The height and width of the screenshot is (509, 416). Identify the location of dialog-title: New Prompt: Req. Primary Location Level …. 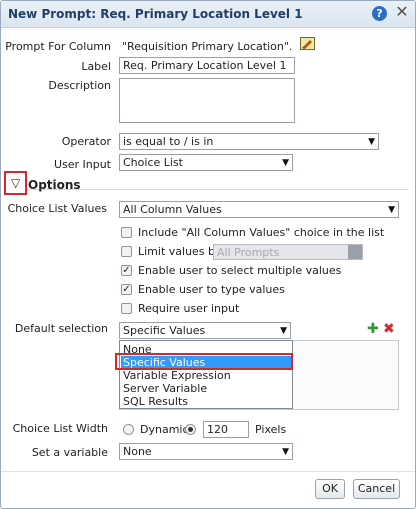
(155, 14).